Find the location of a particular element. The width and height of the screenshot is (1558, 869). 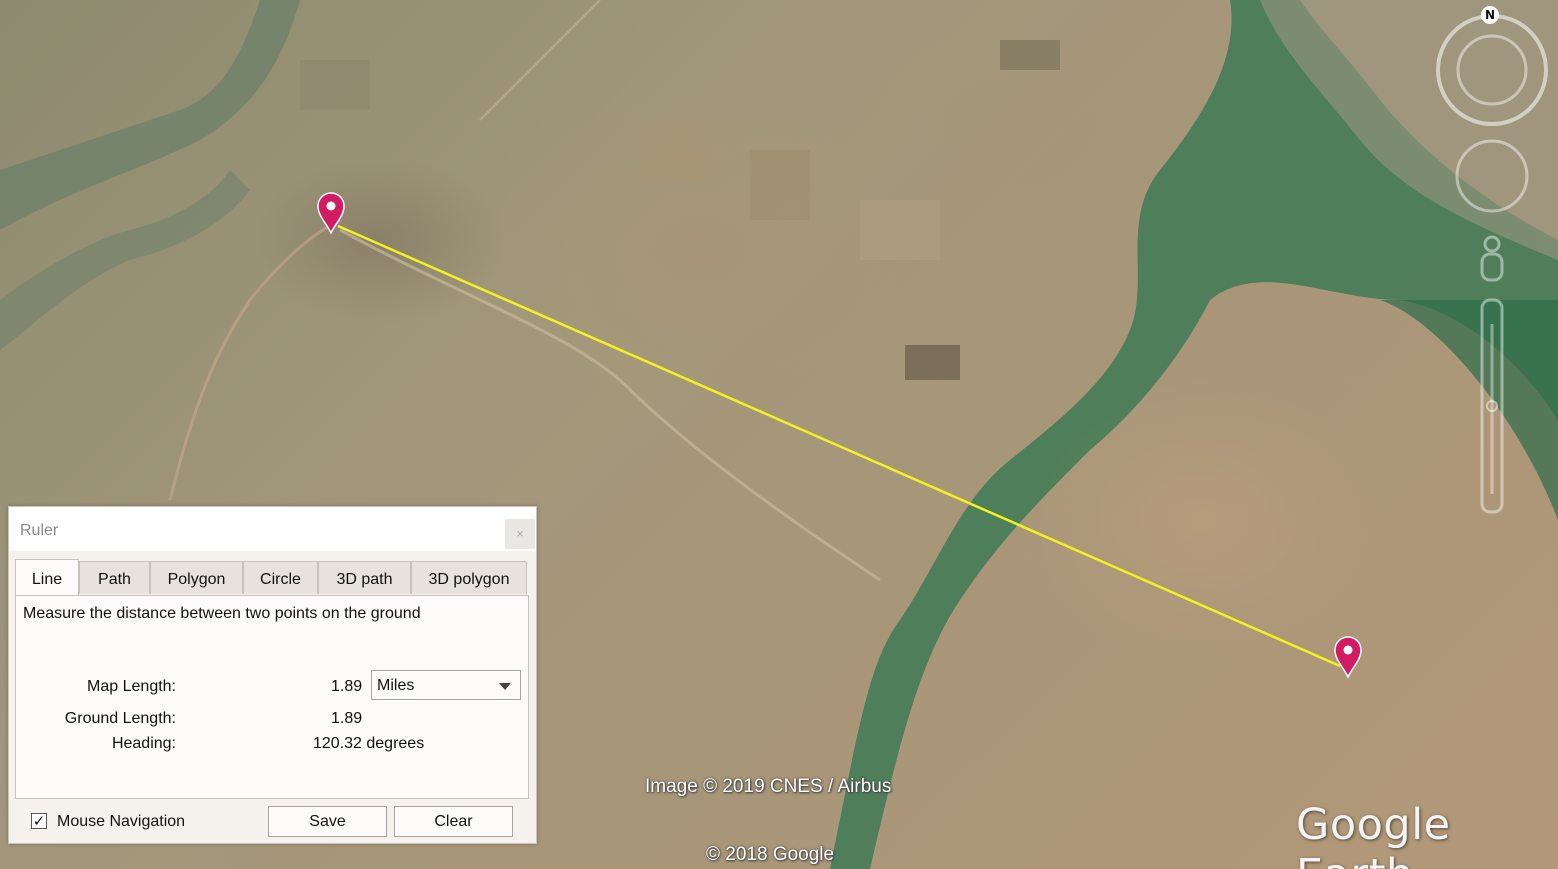

tab-line: Line is located at coordinates (47, 577).